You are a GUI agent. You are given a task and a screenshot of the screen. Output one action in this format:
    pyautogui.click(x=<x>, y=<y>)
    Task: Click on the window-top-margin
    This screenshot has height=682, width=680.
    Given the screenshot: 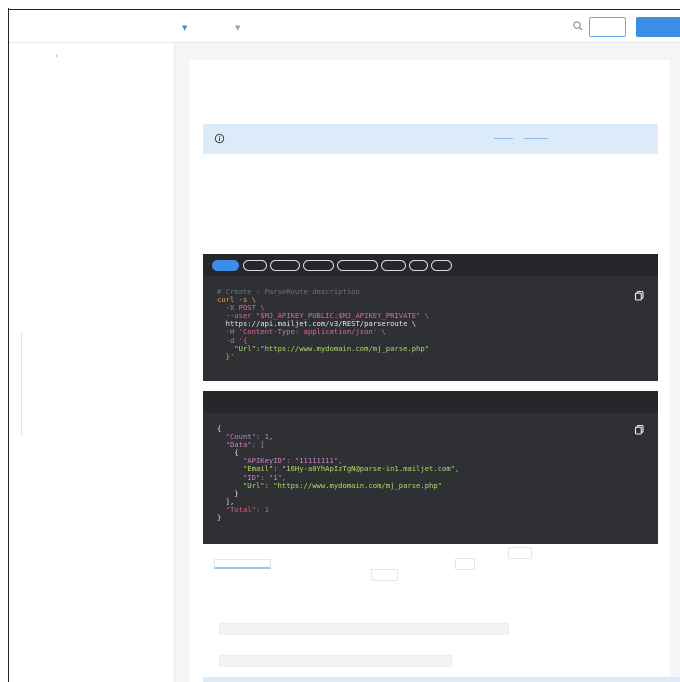 What is the action you would take?
    pyautogui.click(x=340, y=4)
    